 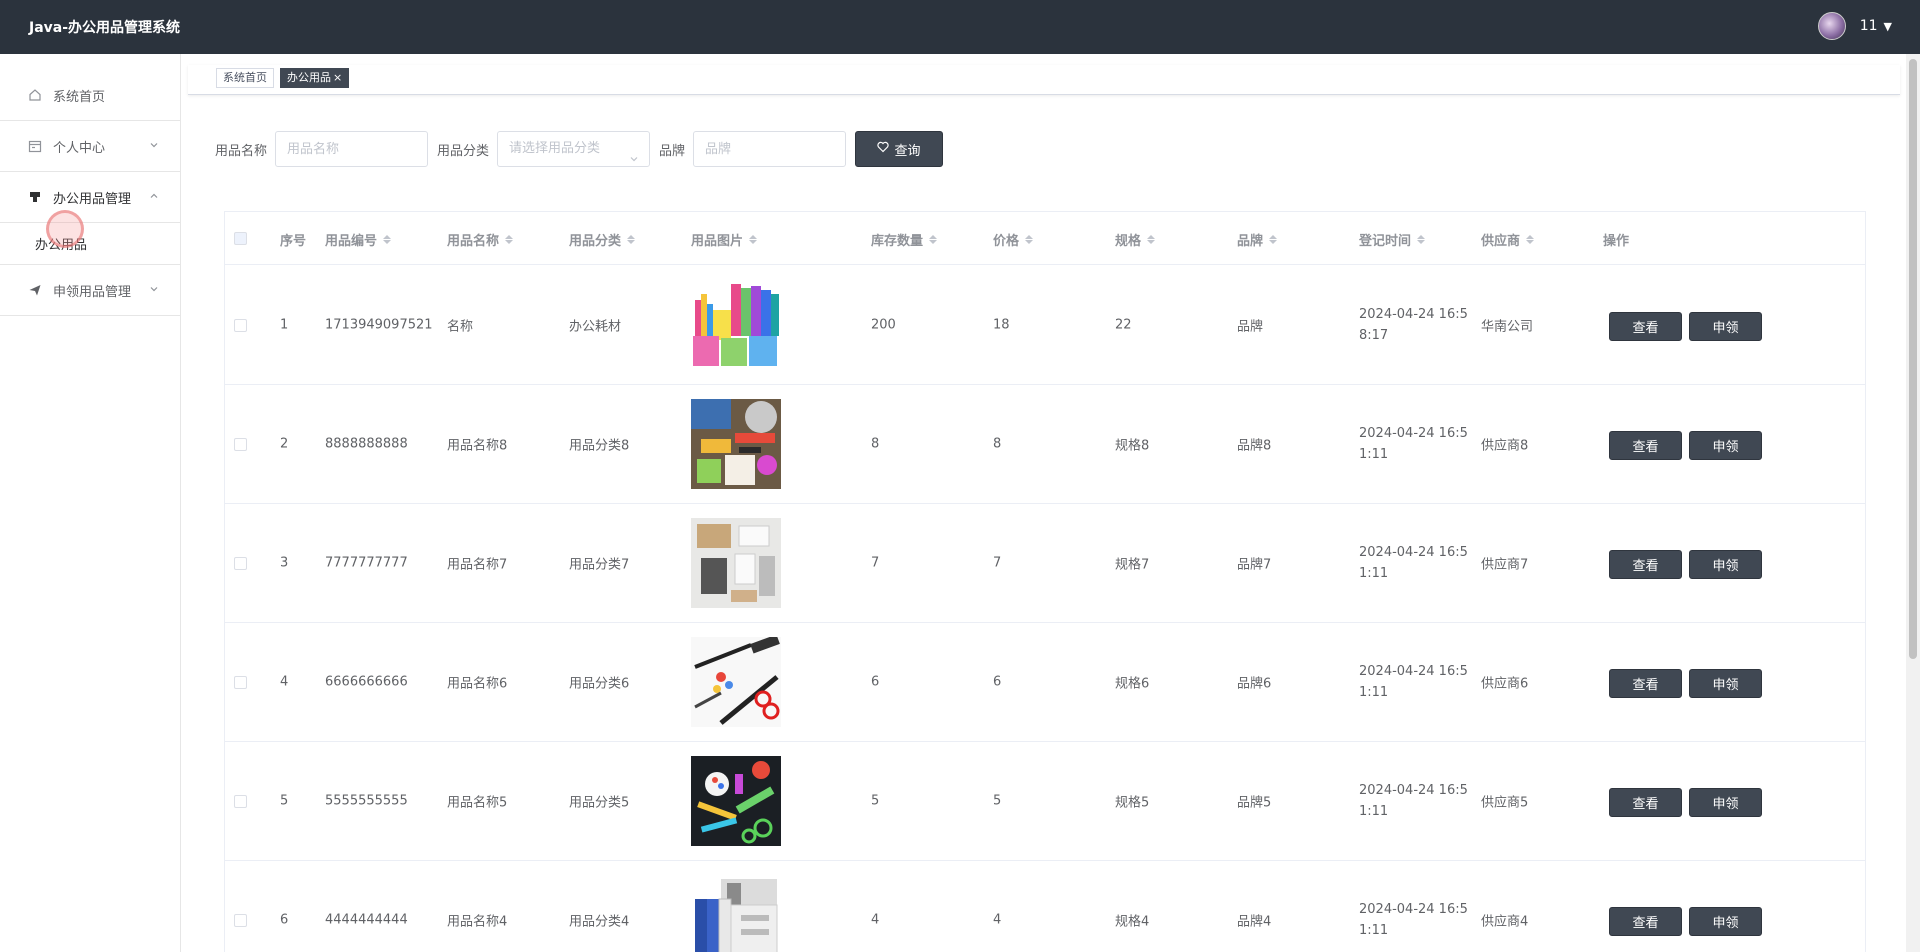 I want to click on column-header-label: 价格, so click(x=1006, y=241).